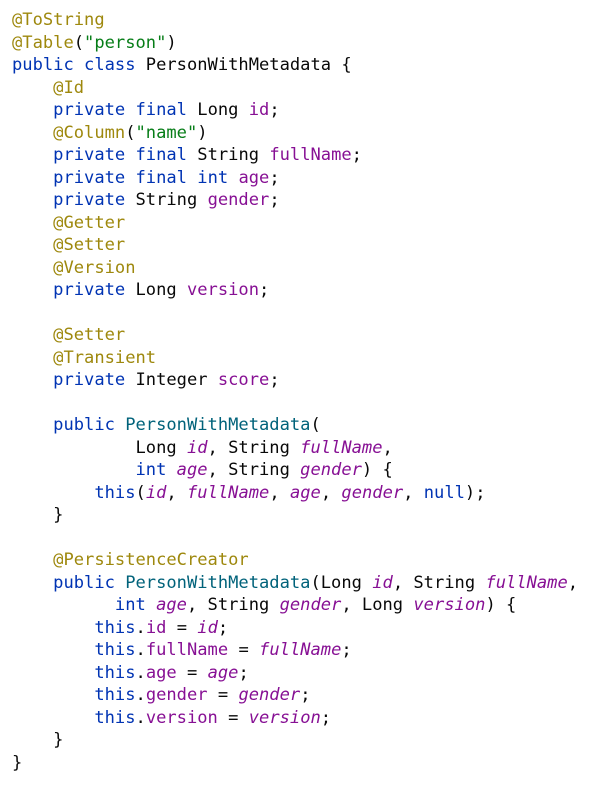 The width and height of the screenshot is (614, 804). I want to click on code-line: int age, String gender) {, so click(313, 470).